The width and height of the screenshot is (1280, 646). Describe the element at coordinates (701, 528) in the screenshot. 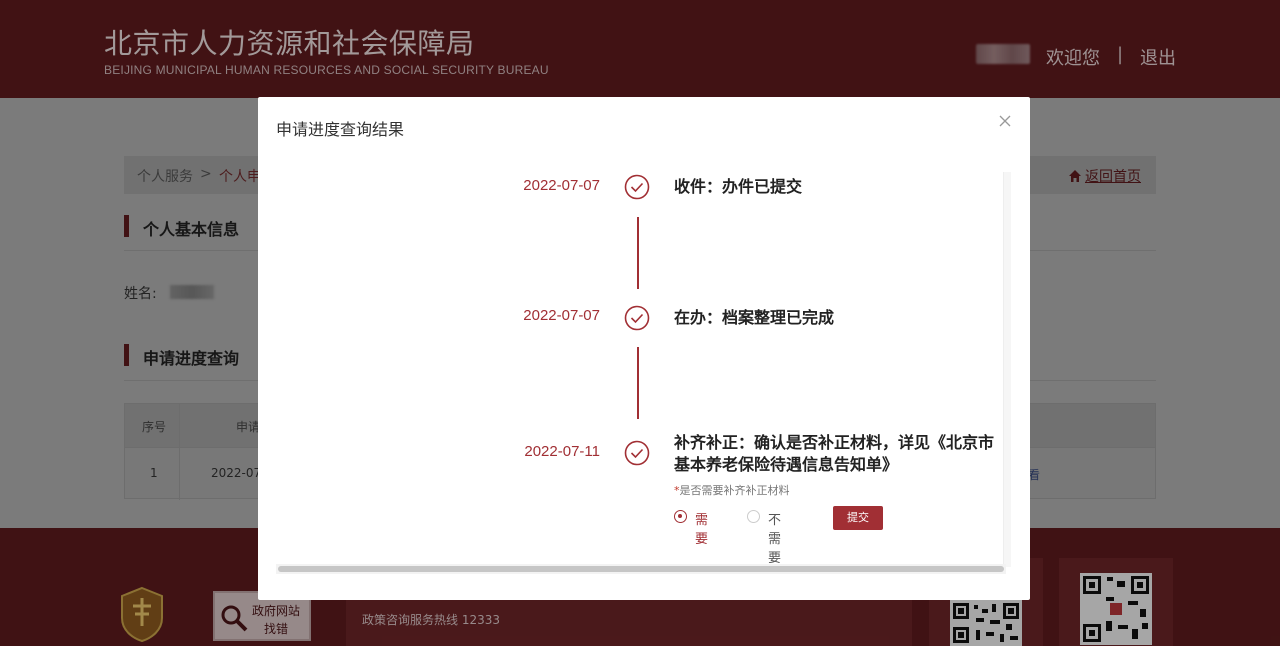

I see `radio-need-label: 需要` at that location.